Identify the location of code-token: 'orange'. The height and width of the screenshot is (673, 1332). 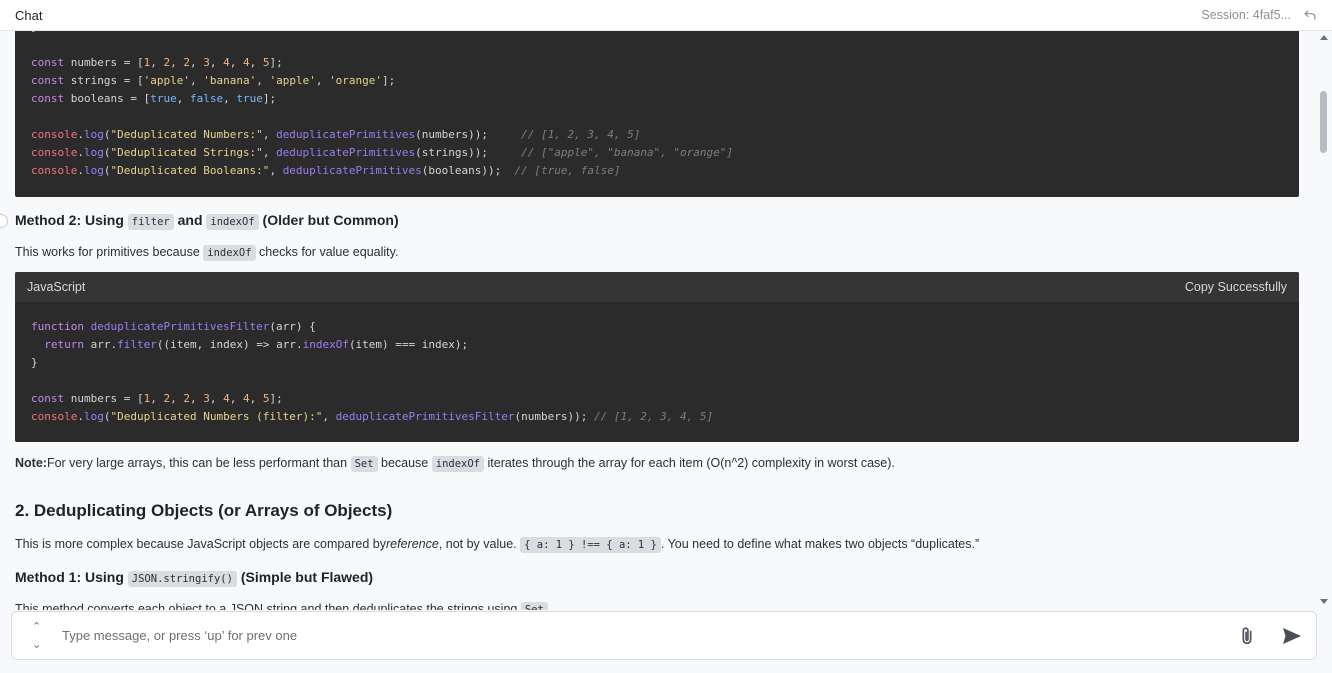
(356, 80).